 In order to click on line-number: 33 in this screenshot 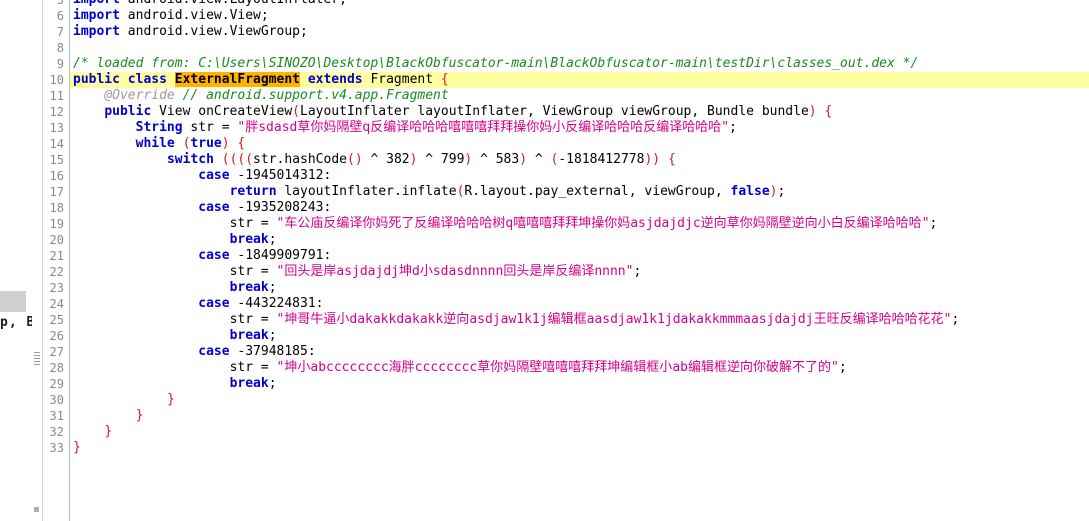, I will do `click(56, 448)`.